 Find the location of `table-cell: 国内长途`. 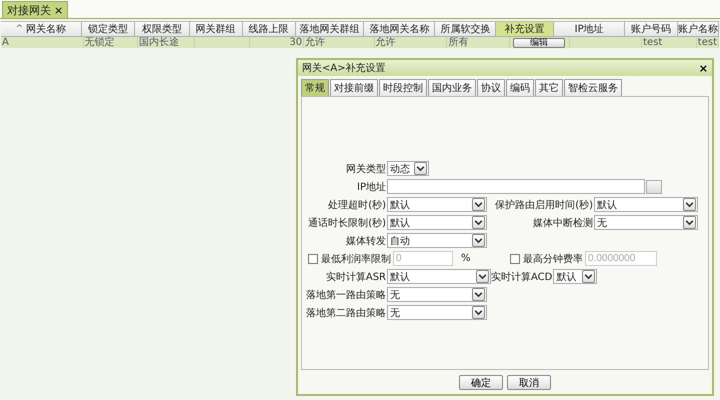

table-cell: 国内长途 is located at coordinates (159, 42).